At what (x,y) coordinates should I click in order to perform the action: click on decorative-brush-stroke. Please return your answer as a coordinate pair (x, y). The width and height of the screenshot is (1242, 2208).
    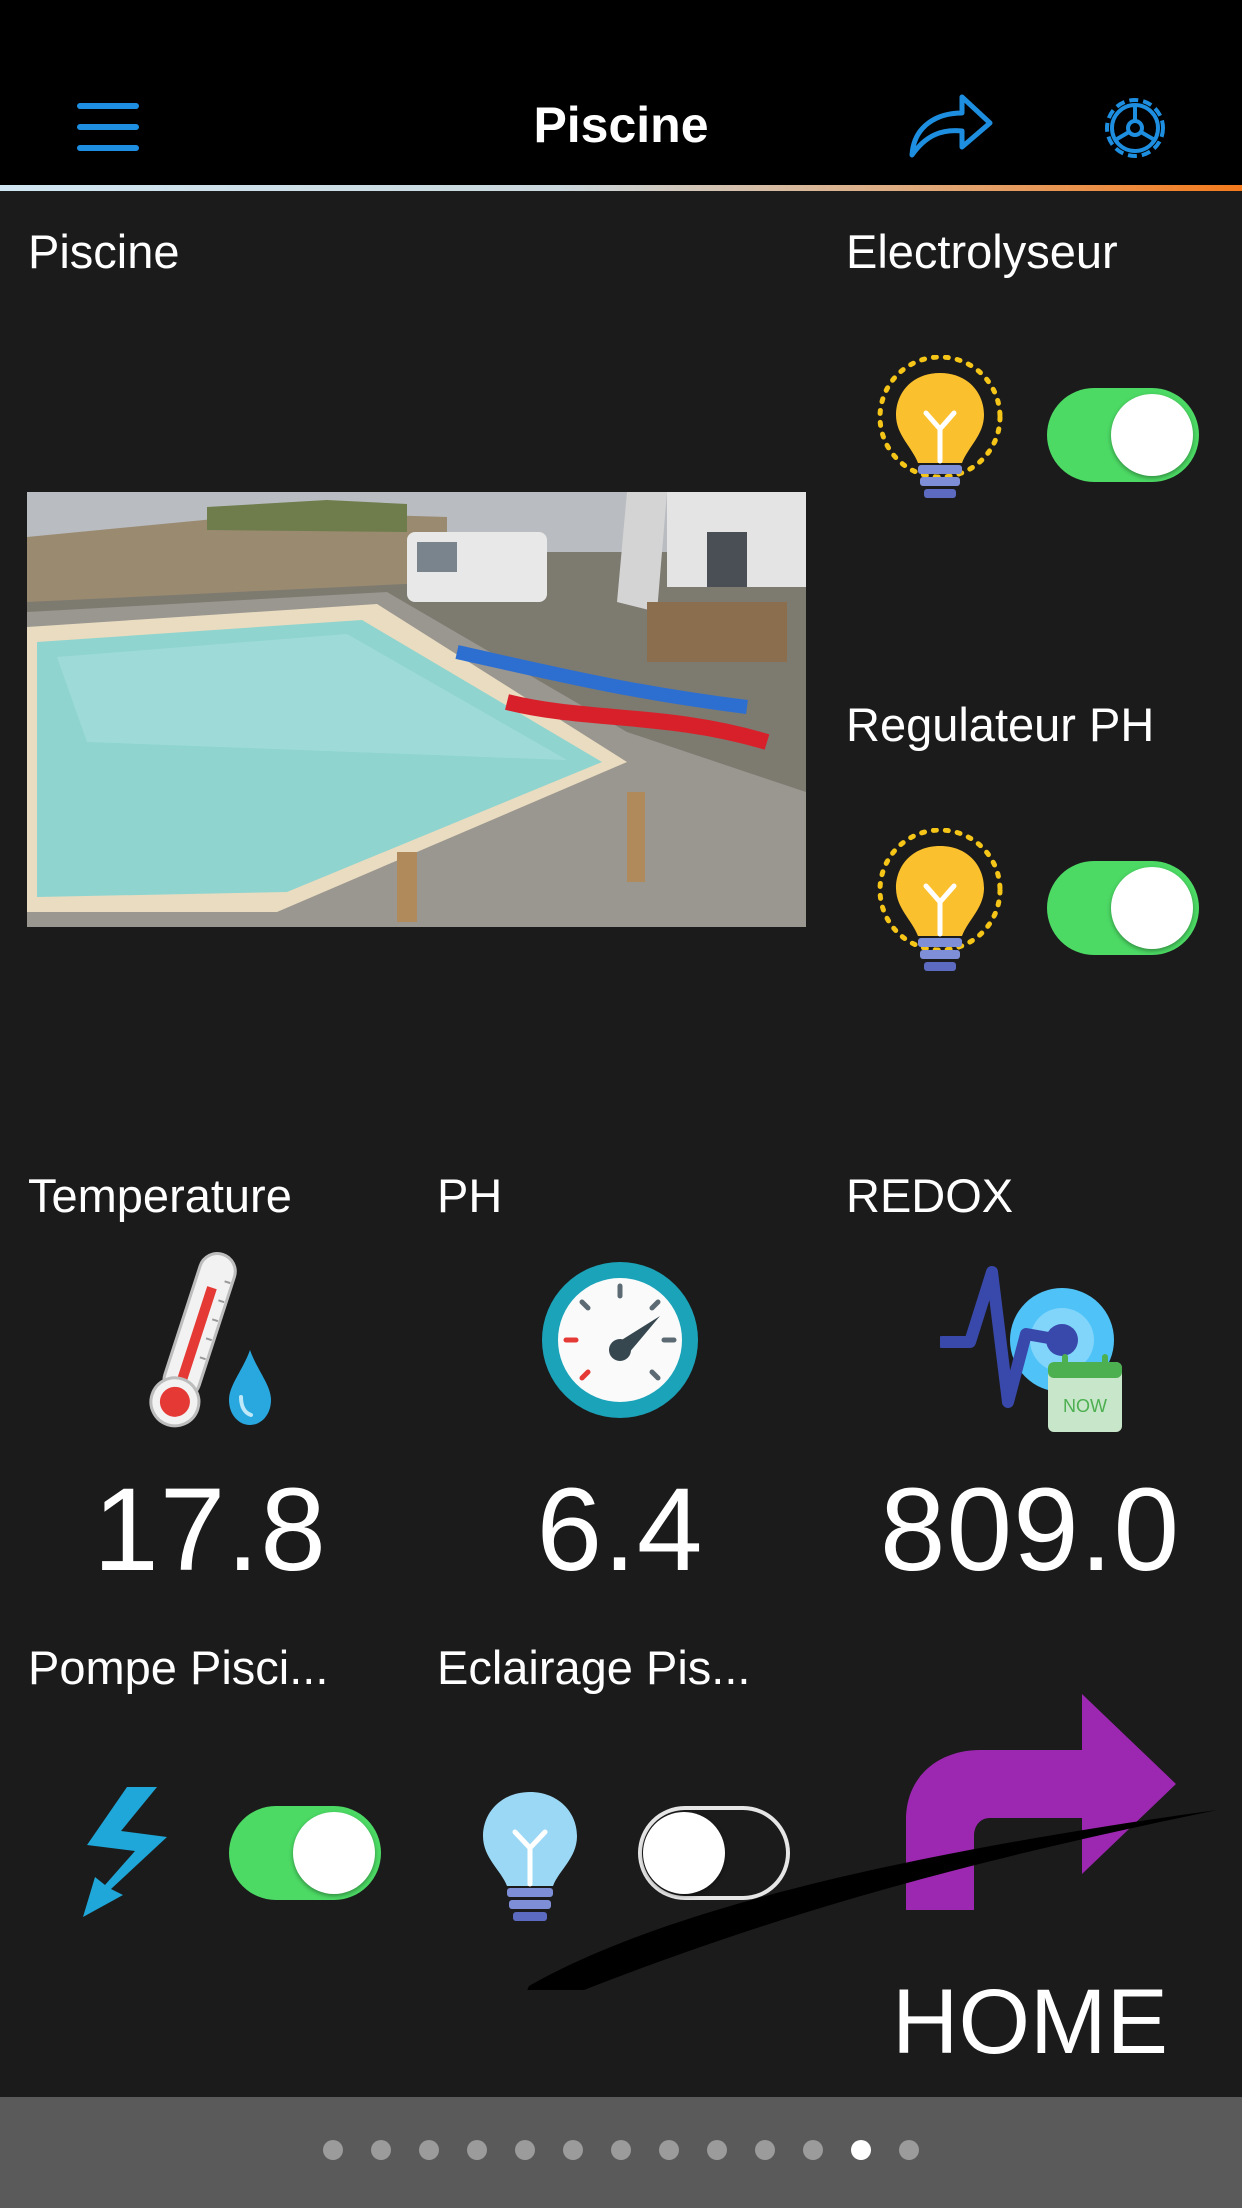
    Looking at the image, I should click on (872, 1900).